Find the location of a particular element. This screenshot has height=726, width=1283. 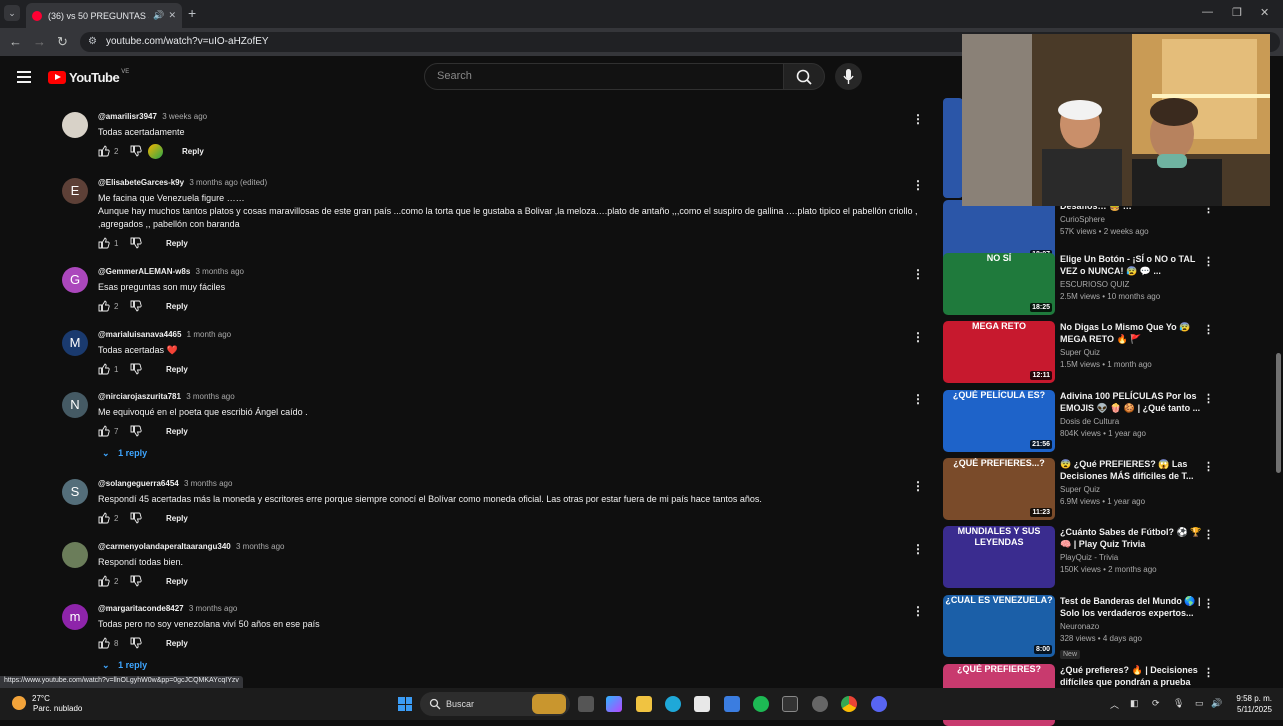

video-thumbnail: ¿QUÉ PREFIERES...? 11:23 is located at coordinates (999, 489).